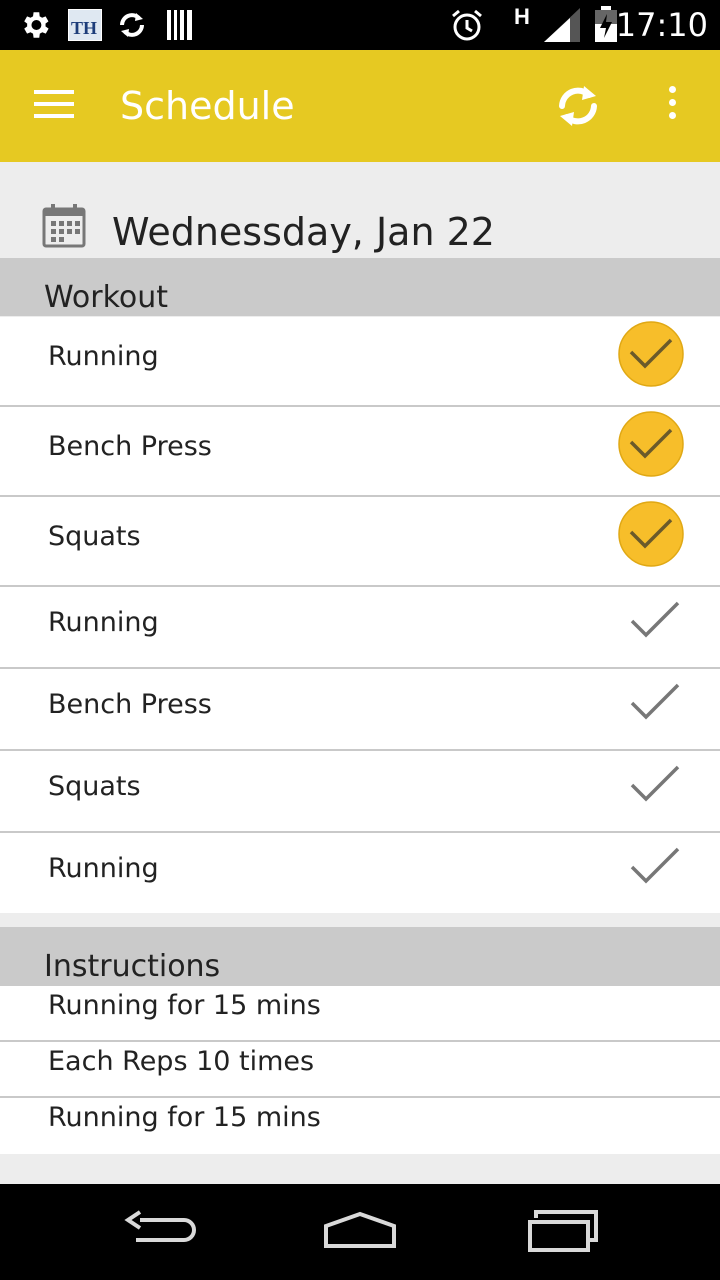 This screenshot has height=1280, width=720. I want to click on app-bar: Schedule, so click(360, 106).